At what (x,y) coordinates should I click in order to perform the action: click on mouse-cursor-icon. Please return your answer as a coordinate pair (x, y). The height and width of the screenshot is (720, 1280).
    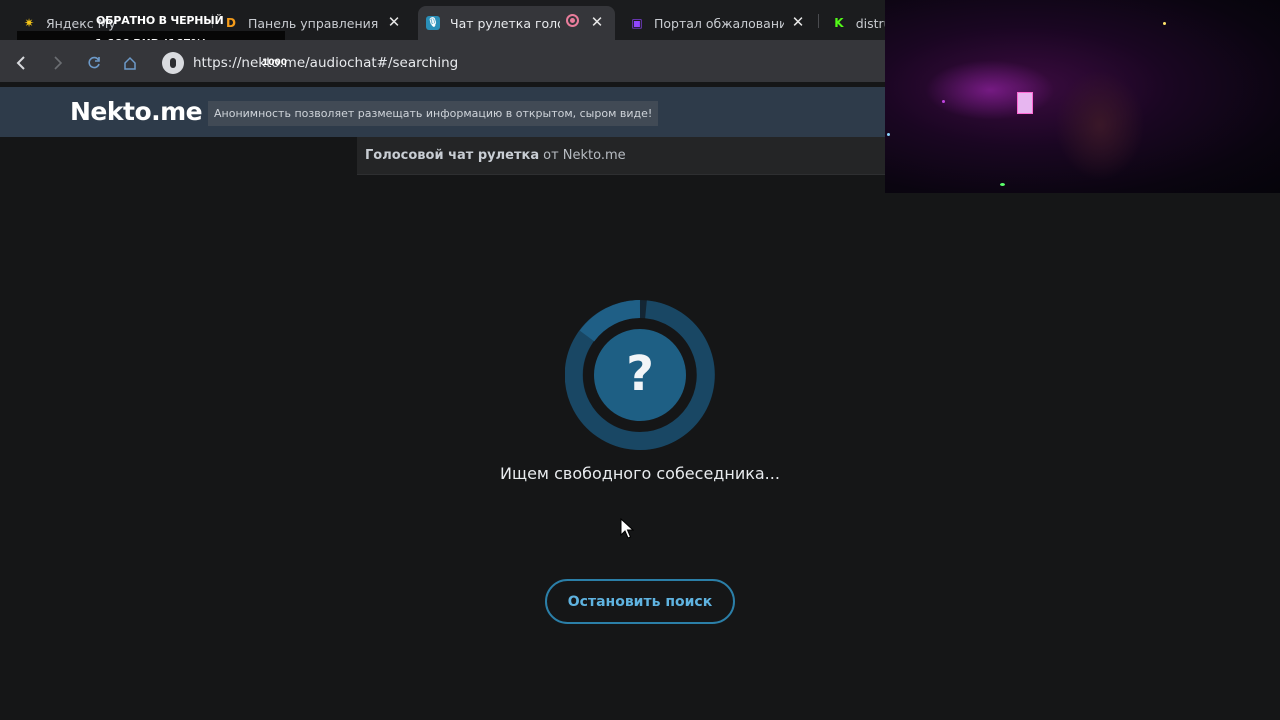
    Looking at the image, I should click on (627, 530).